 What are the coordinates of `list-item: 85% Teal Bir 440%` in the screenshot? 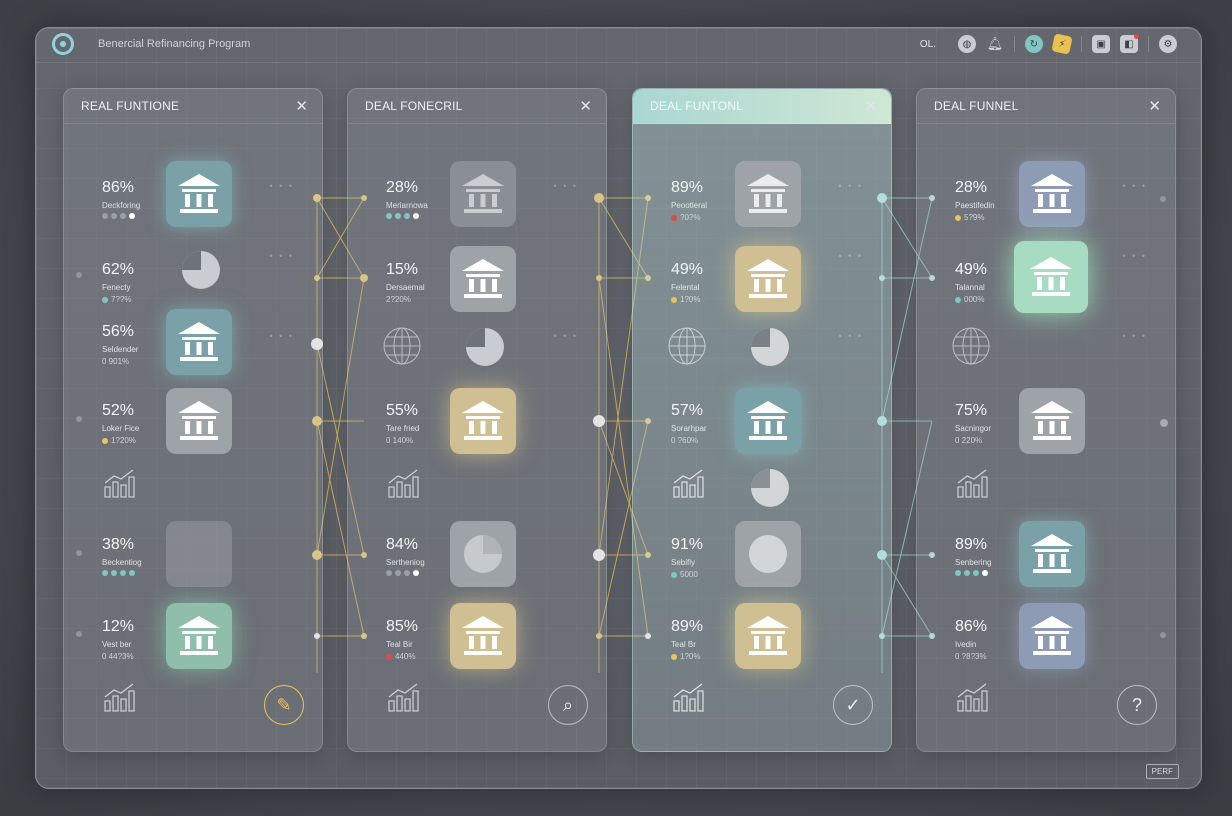 It's located at (477, 645).